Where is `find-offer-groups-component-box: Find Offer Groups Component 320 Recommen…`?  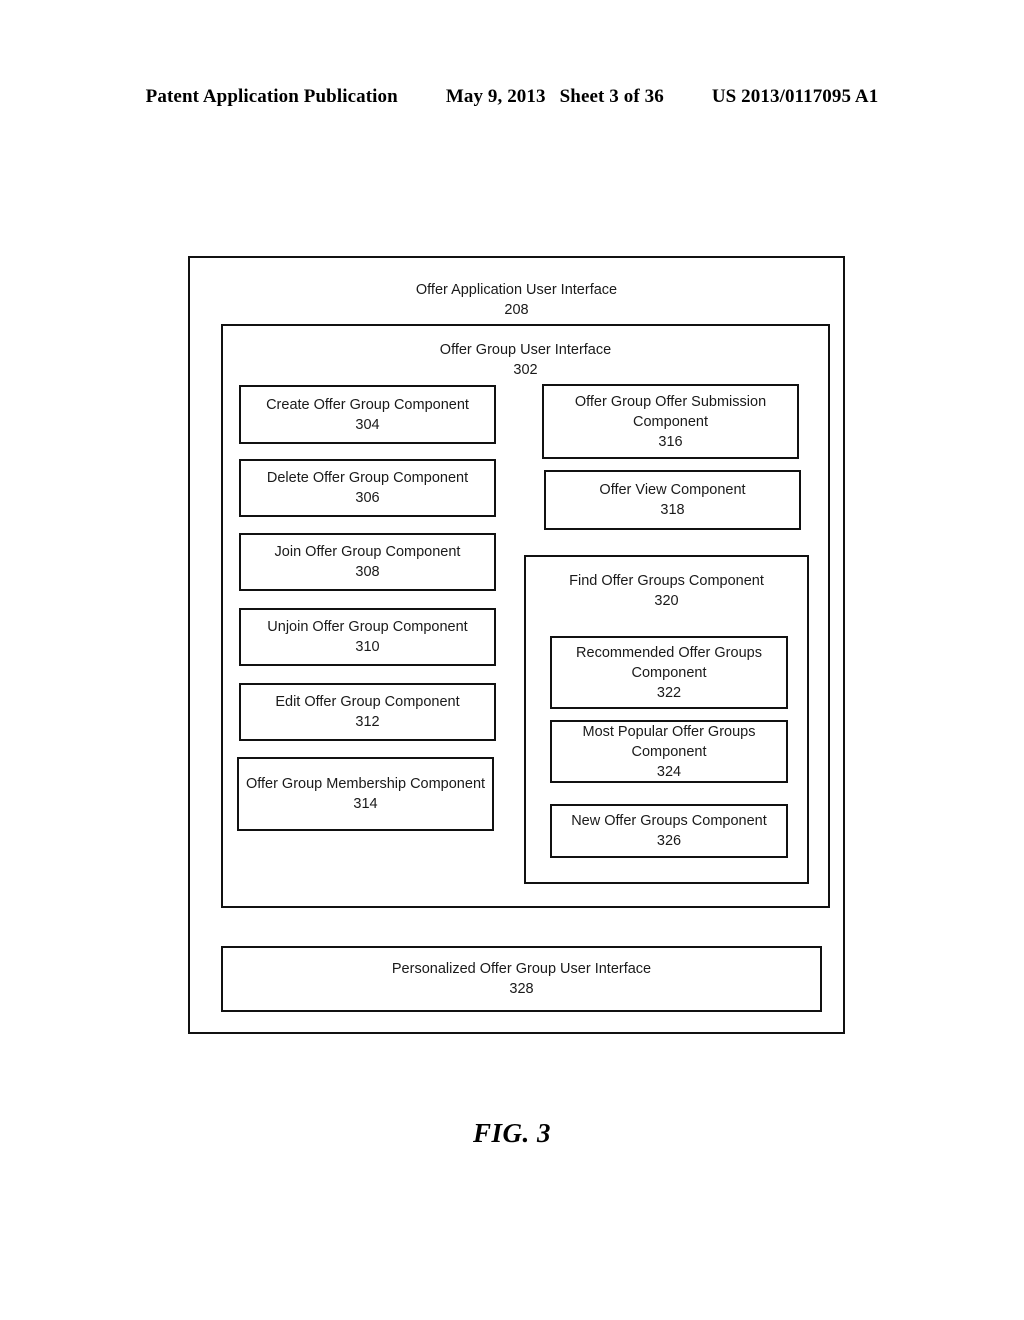
find-offer-groups-component-box: Find Offer Groups Component 320 Recommen… is located at coordinates (666, 719).